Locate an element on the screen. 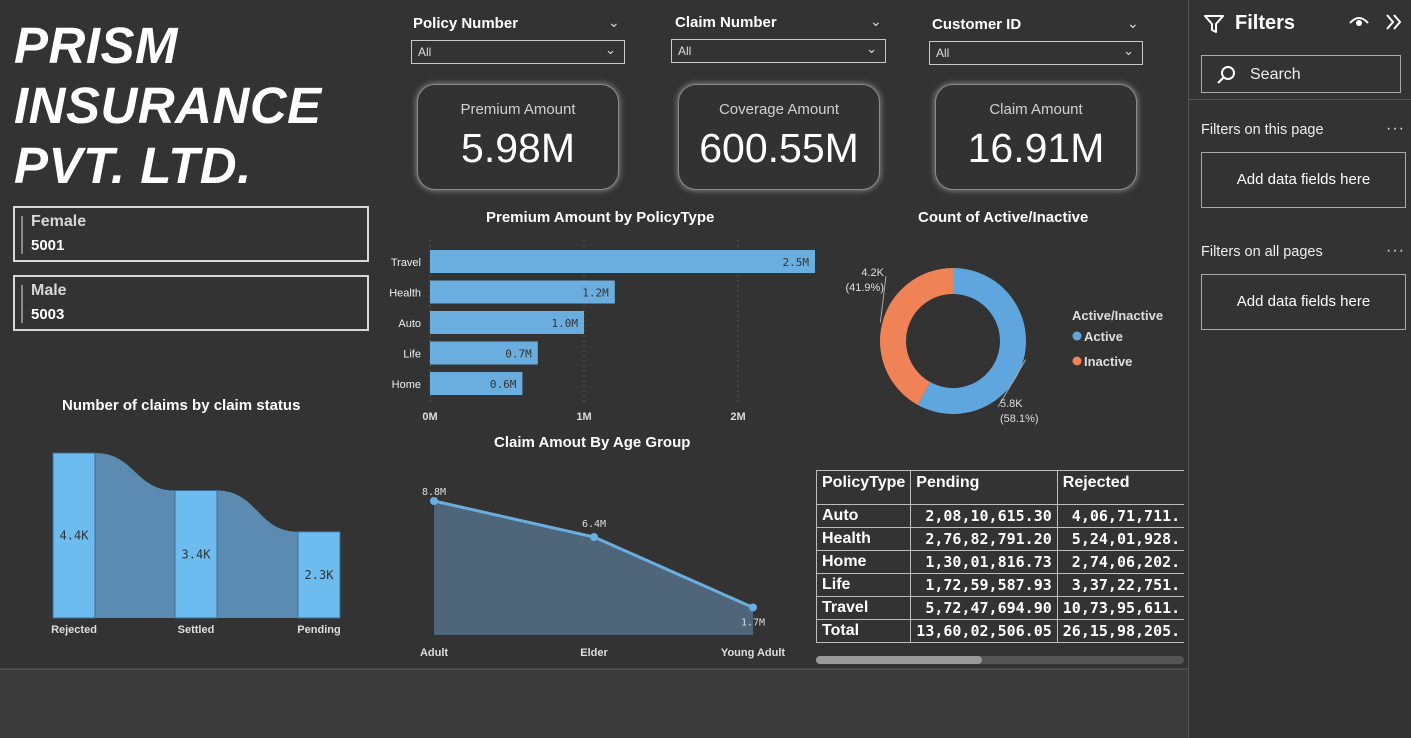 The image size is (1411, 738). matrix-cell: Auto is located at coordinates (864, 516).